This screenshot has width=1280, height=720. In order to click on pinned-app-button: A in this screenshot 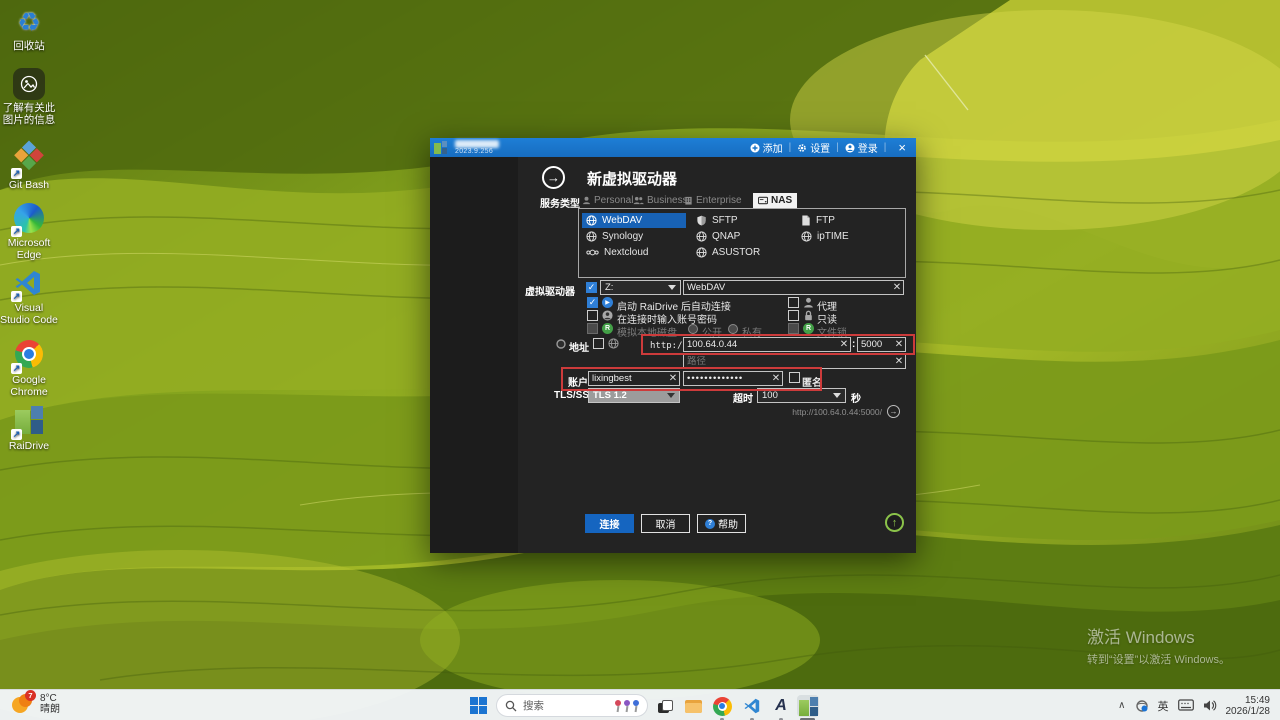, I will do `click(781, 706)`.